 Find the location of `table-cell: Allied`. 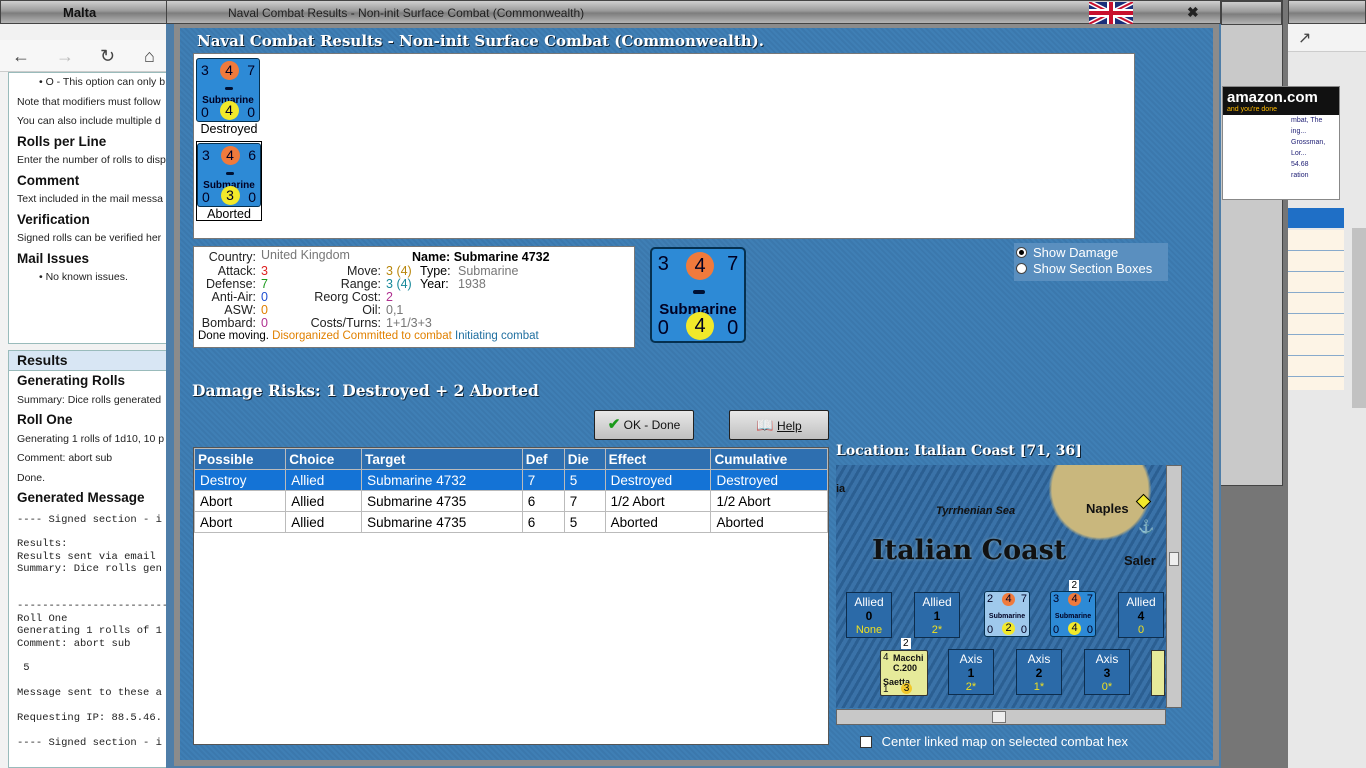

table-cell: Allied is located at coordinates (324, 522).